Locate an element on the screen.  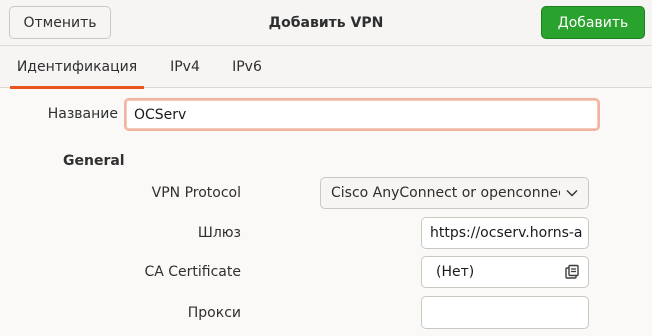
chevron-down-icon is located at coordinates (572, 193).